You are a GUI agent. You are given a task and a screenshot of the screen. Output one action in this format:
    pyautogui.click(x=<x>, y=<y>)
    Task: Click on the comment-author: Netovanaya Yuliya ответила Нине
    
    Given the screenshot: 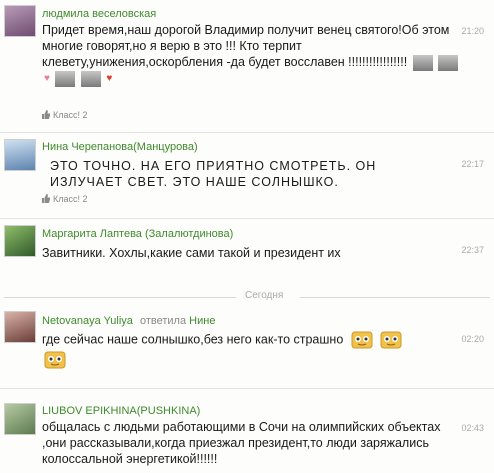 What is the action you would take?
    pyautogui.click(x=128, y=321)
    